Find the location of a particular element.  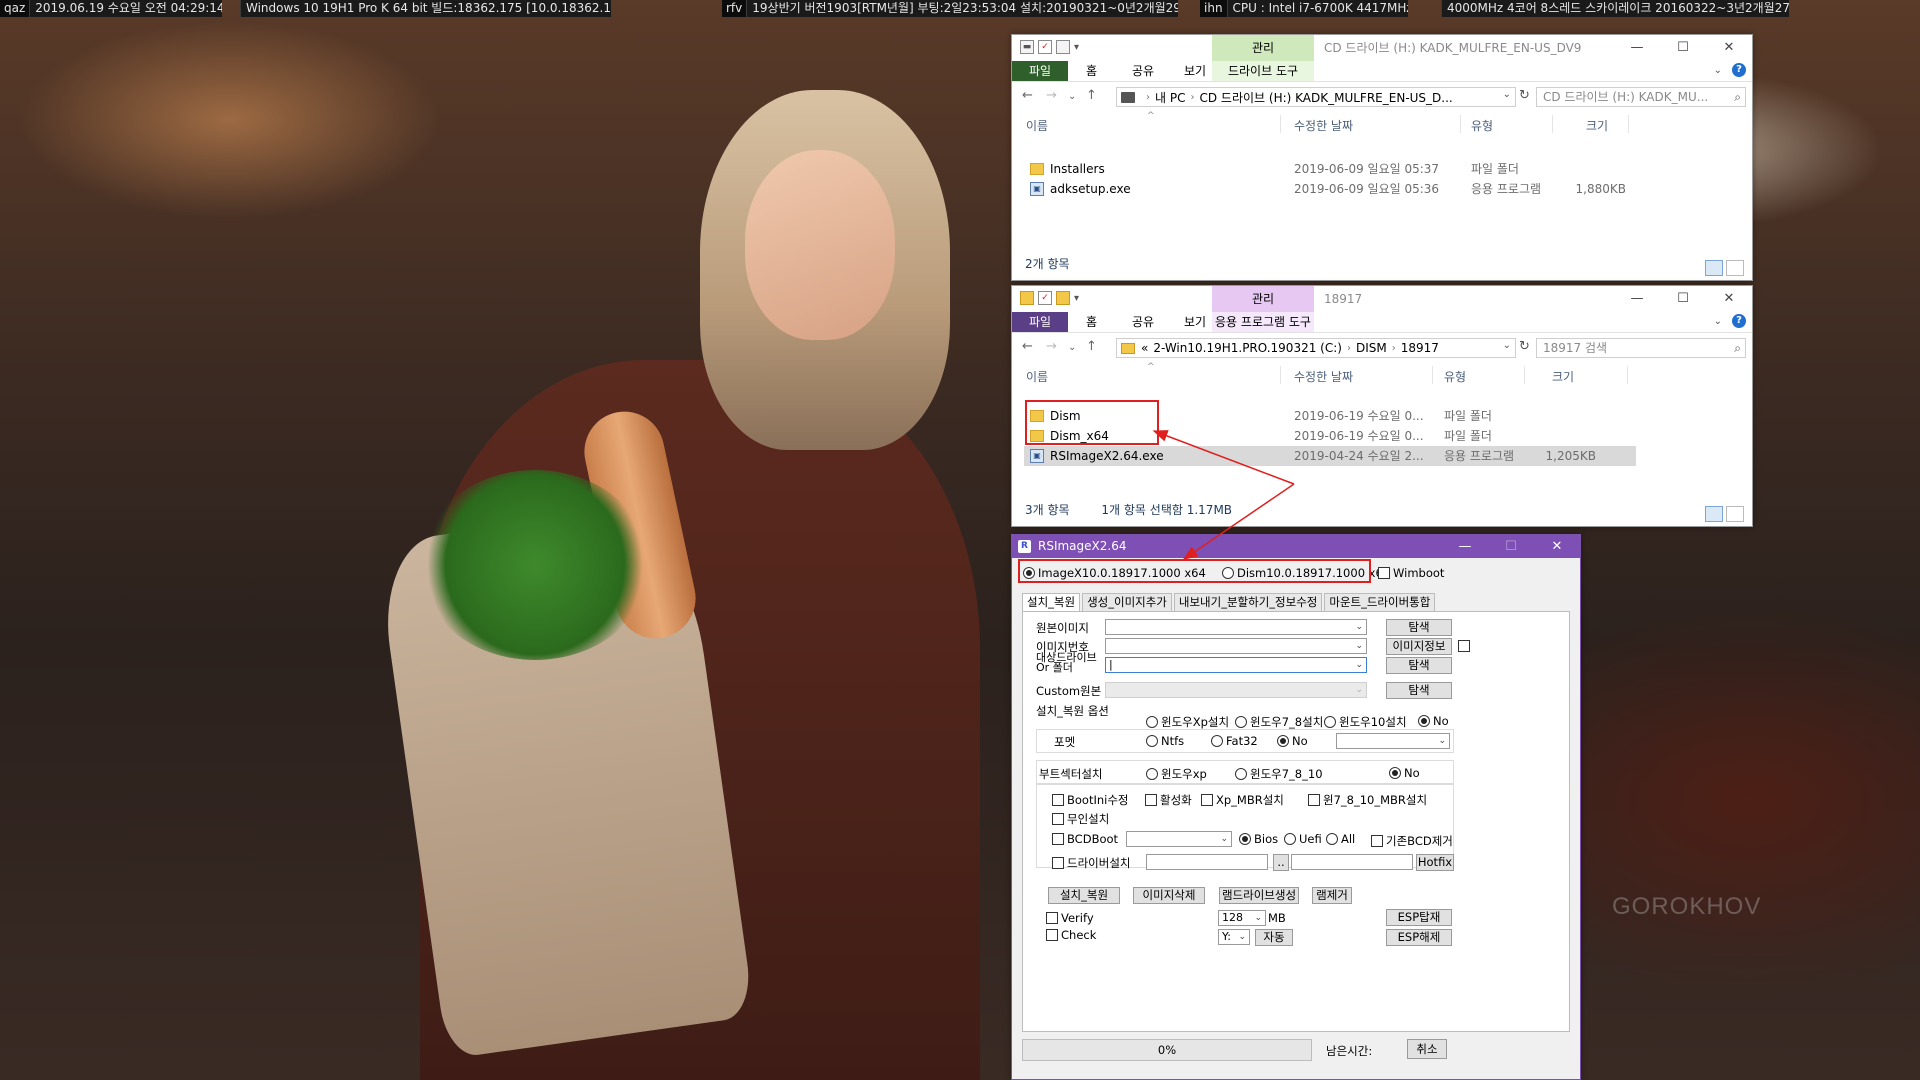

tab-file: 파일 is located at coordinates (1040, 322).